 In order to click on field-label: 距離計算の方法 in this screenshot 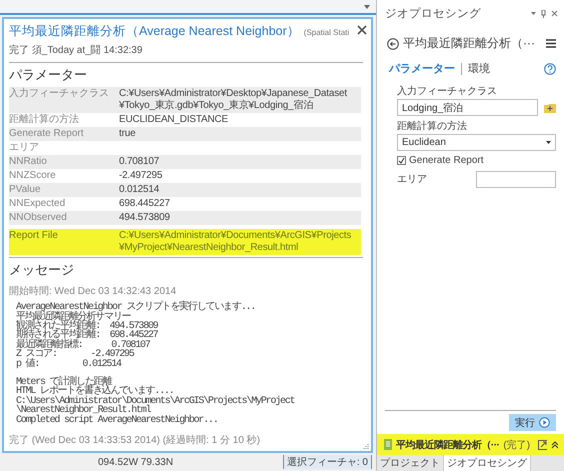, I will do `click(432, 126)`.